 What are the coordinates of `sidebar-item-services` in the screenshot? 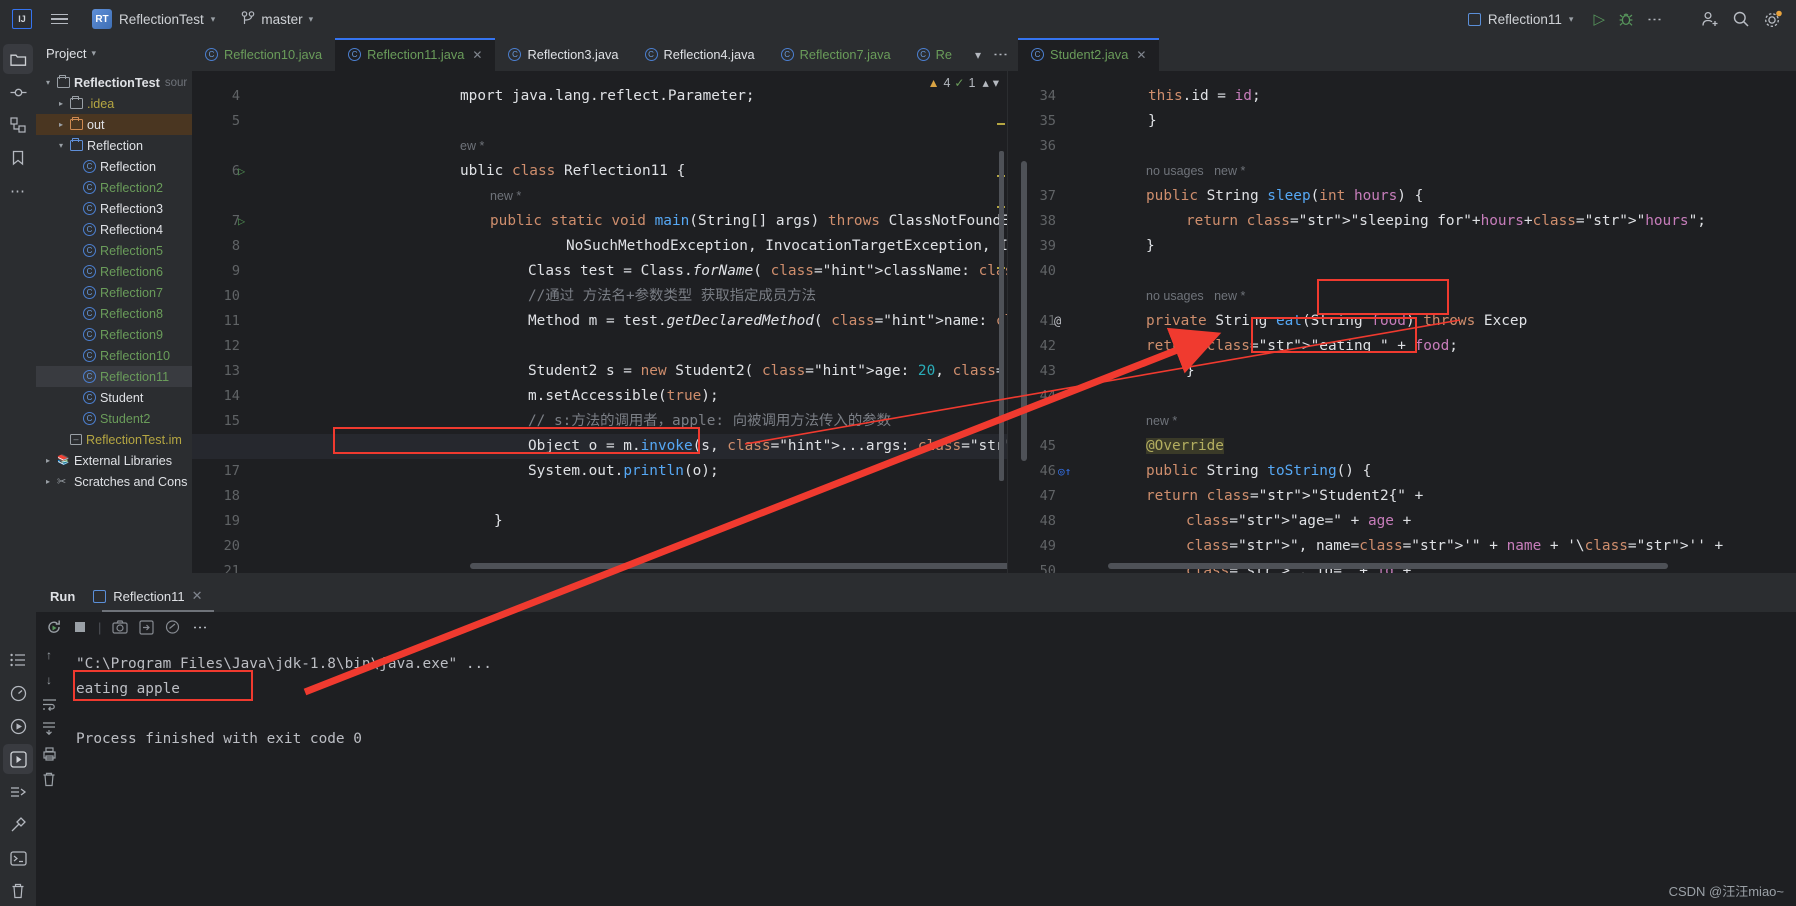 It's located at (18, 792).